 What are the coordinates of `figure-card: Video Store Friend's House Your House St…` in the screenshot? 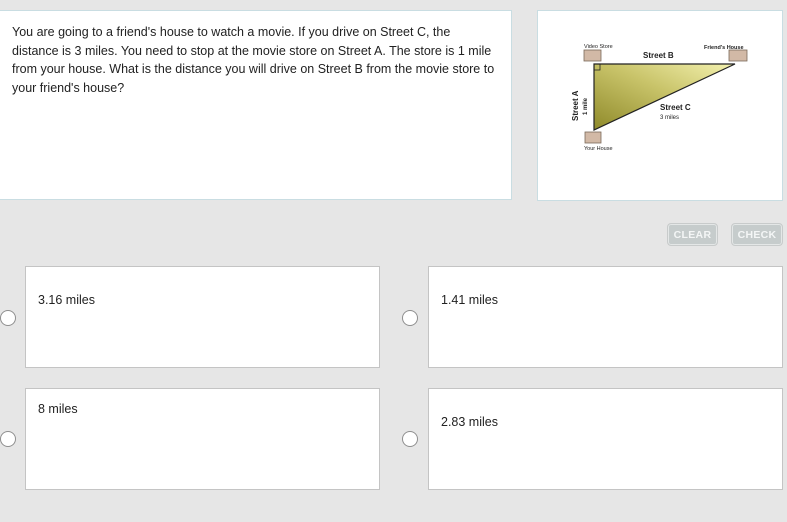 It's located at (660, 105).